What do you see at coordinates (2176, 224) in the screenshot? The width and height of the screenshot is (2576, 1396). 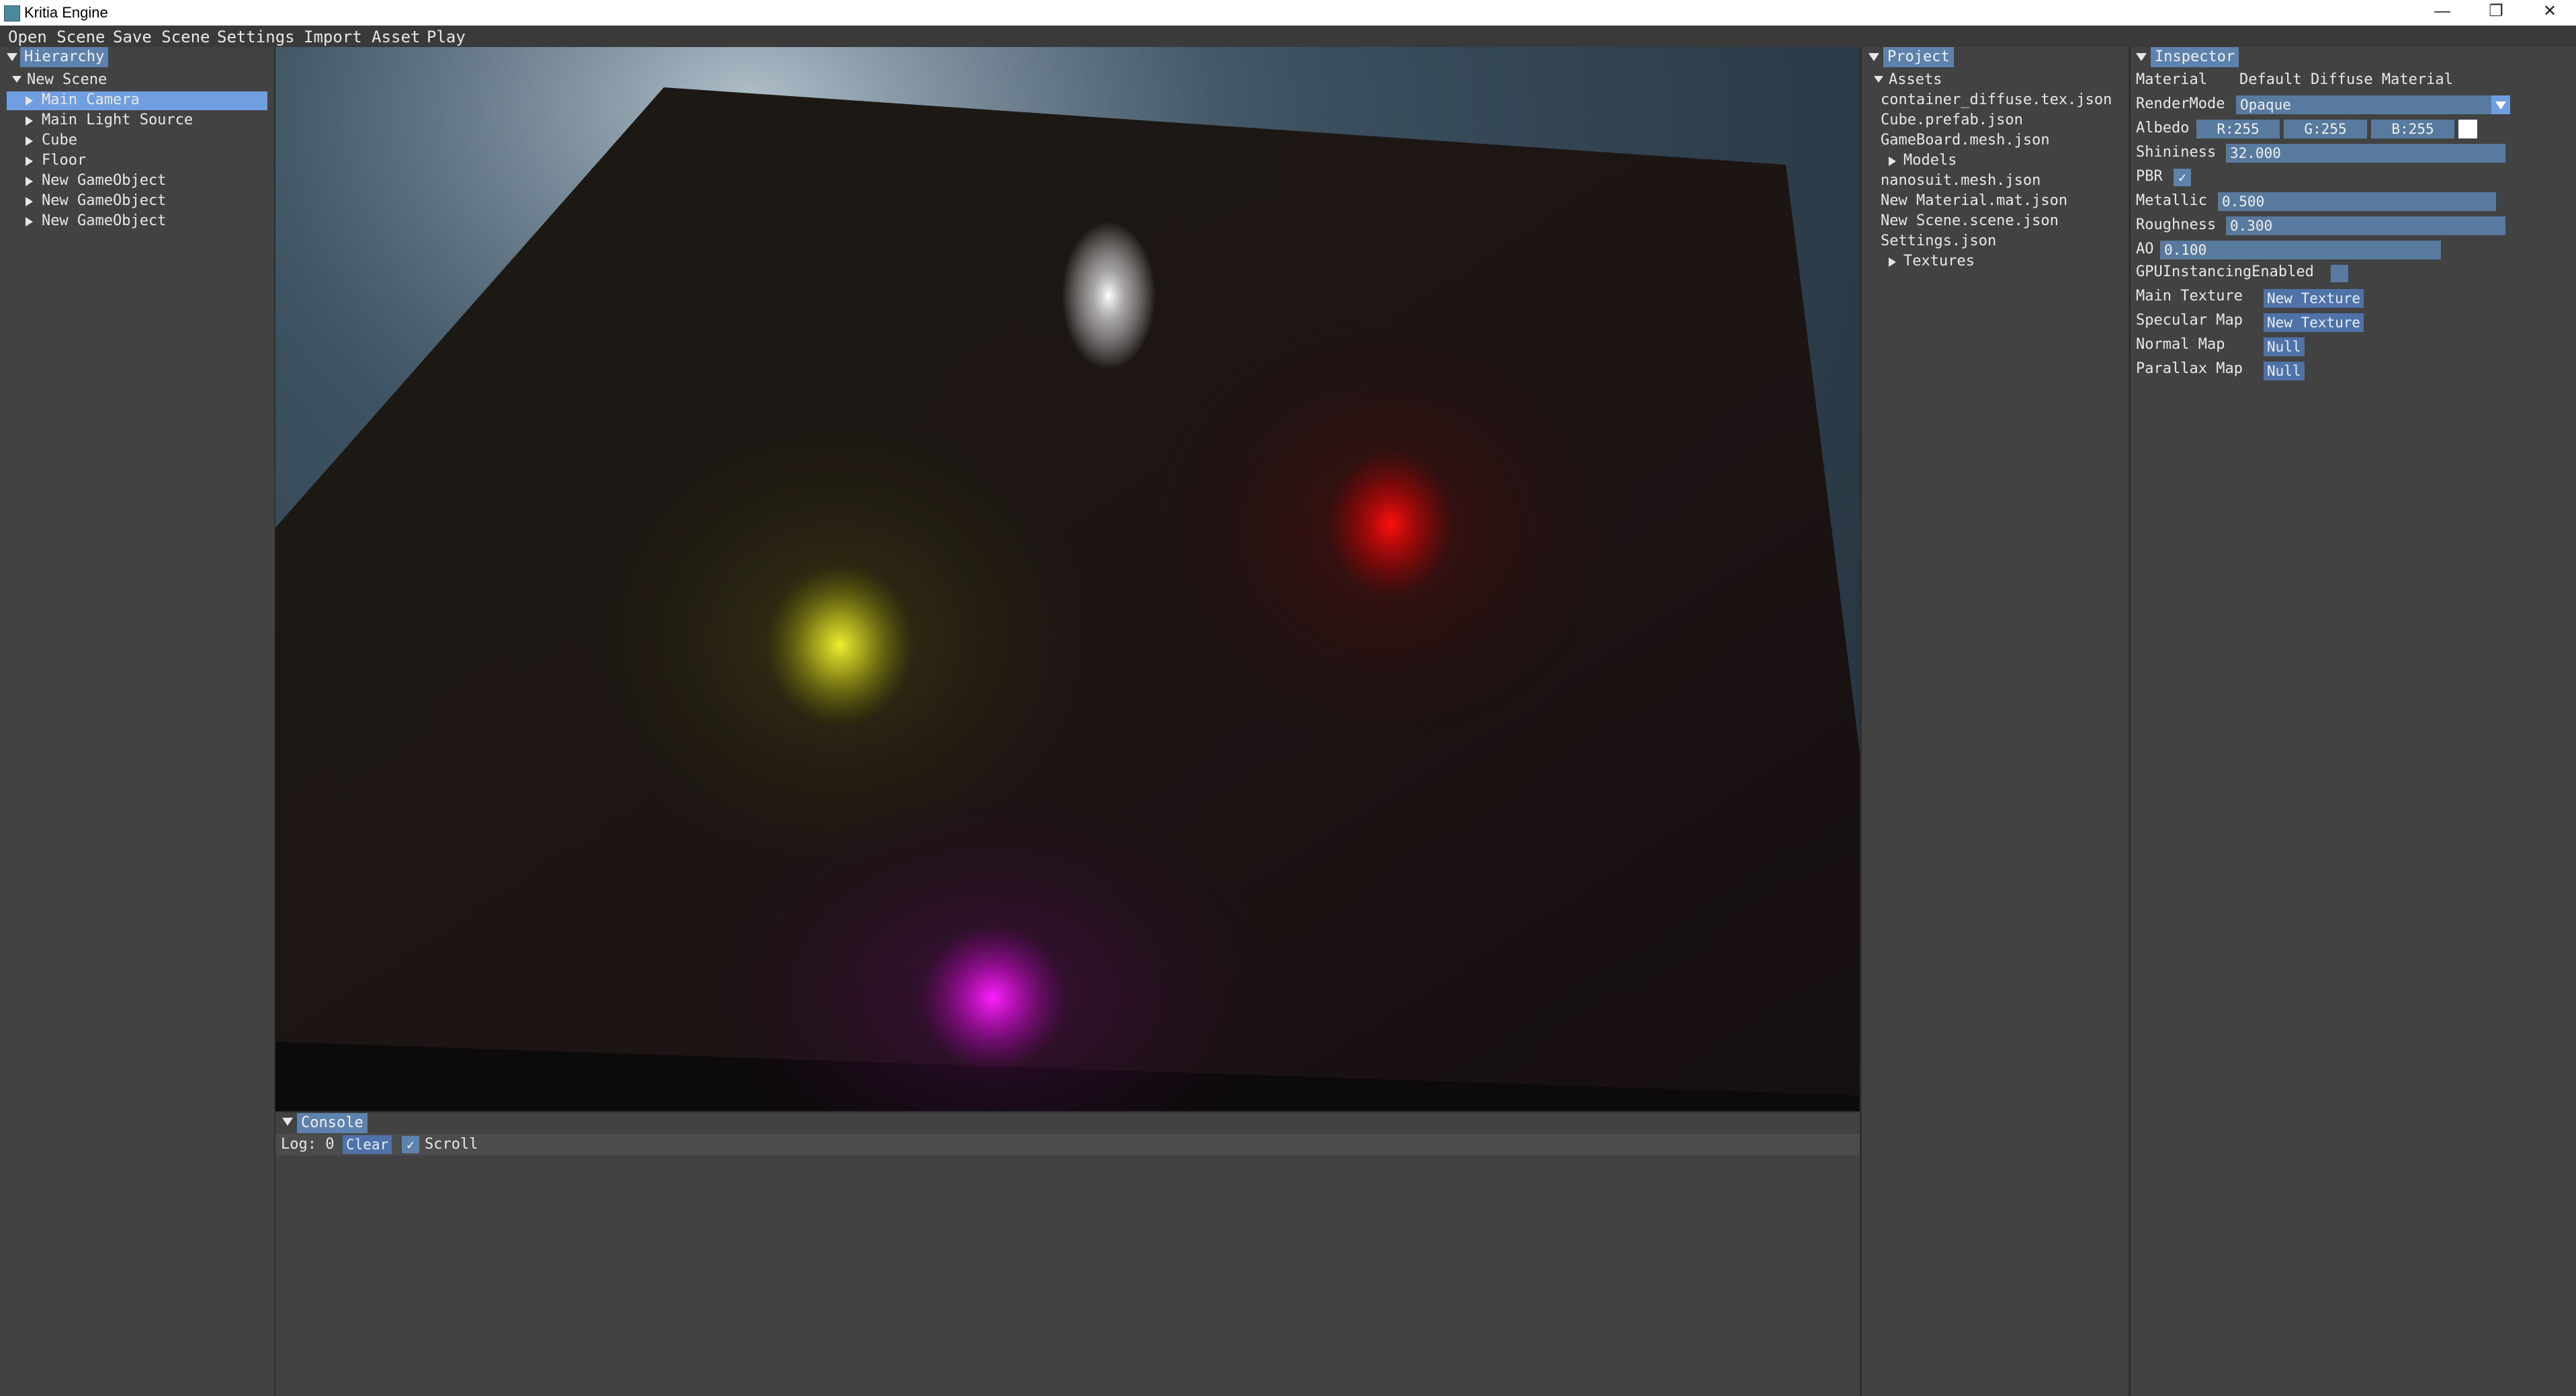 I see `roughness-label: Roughness` at bounding box center [2176, 224].